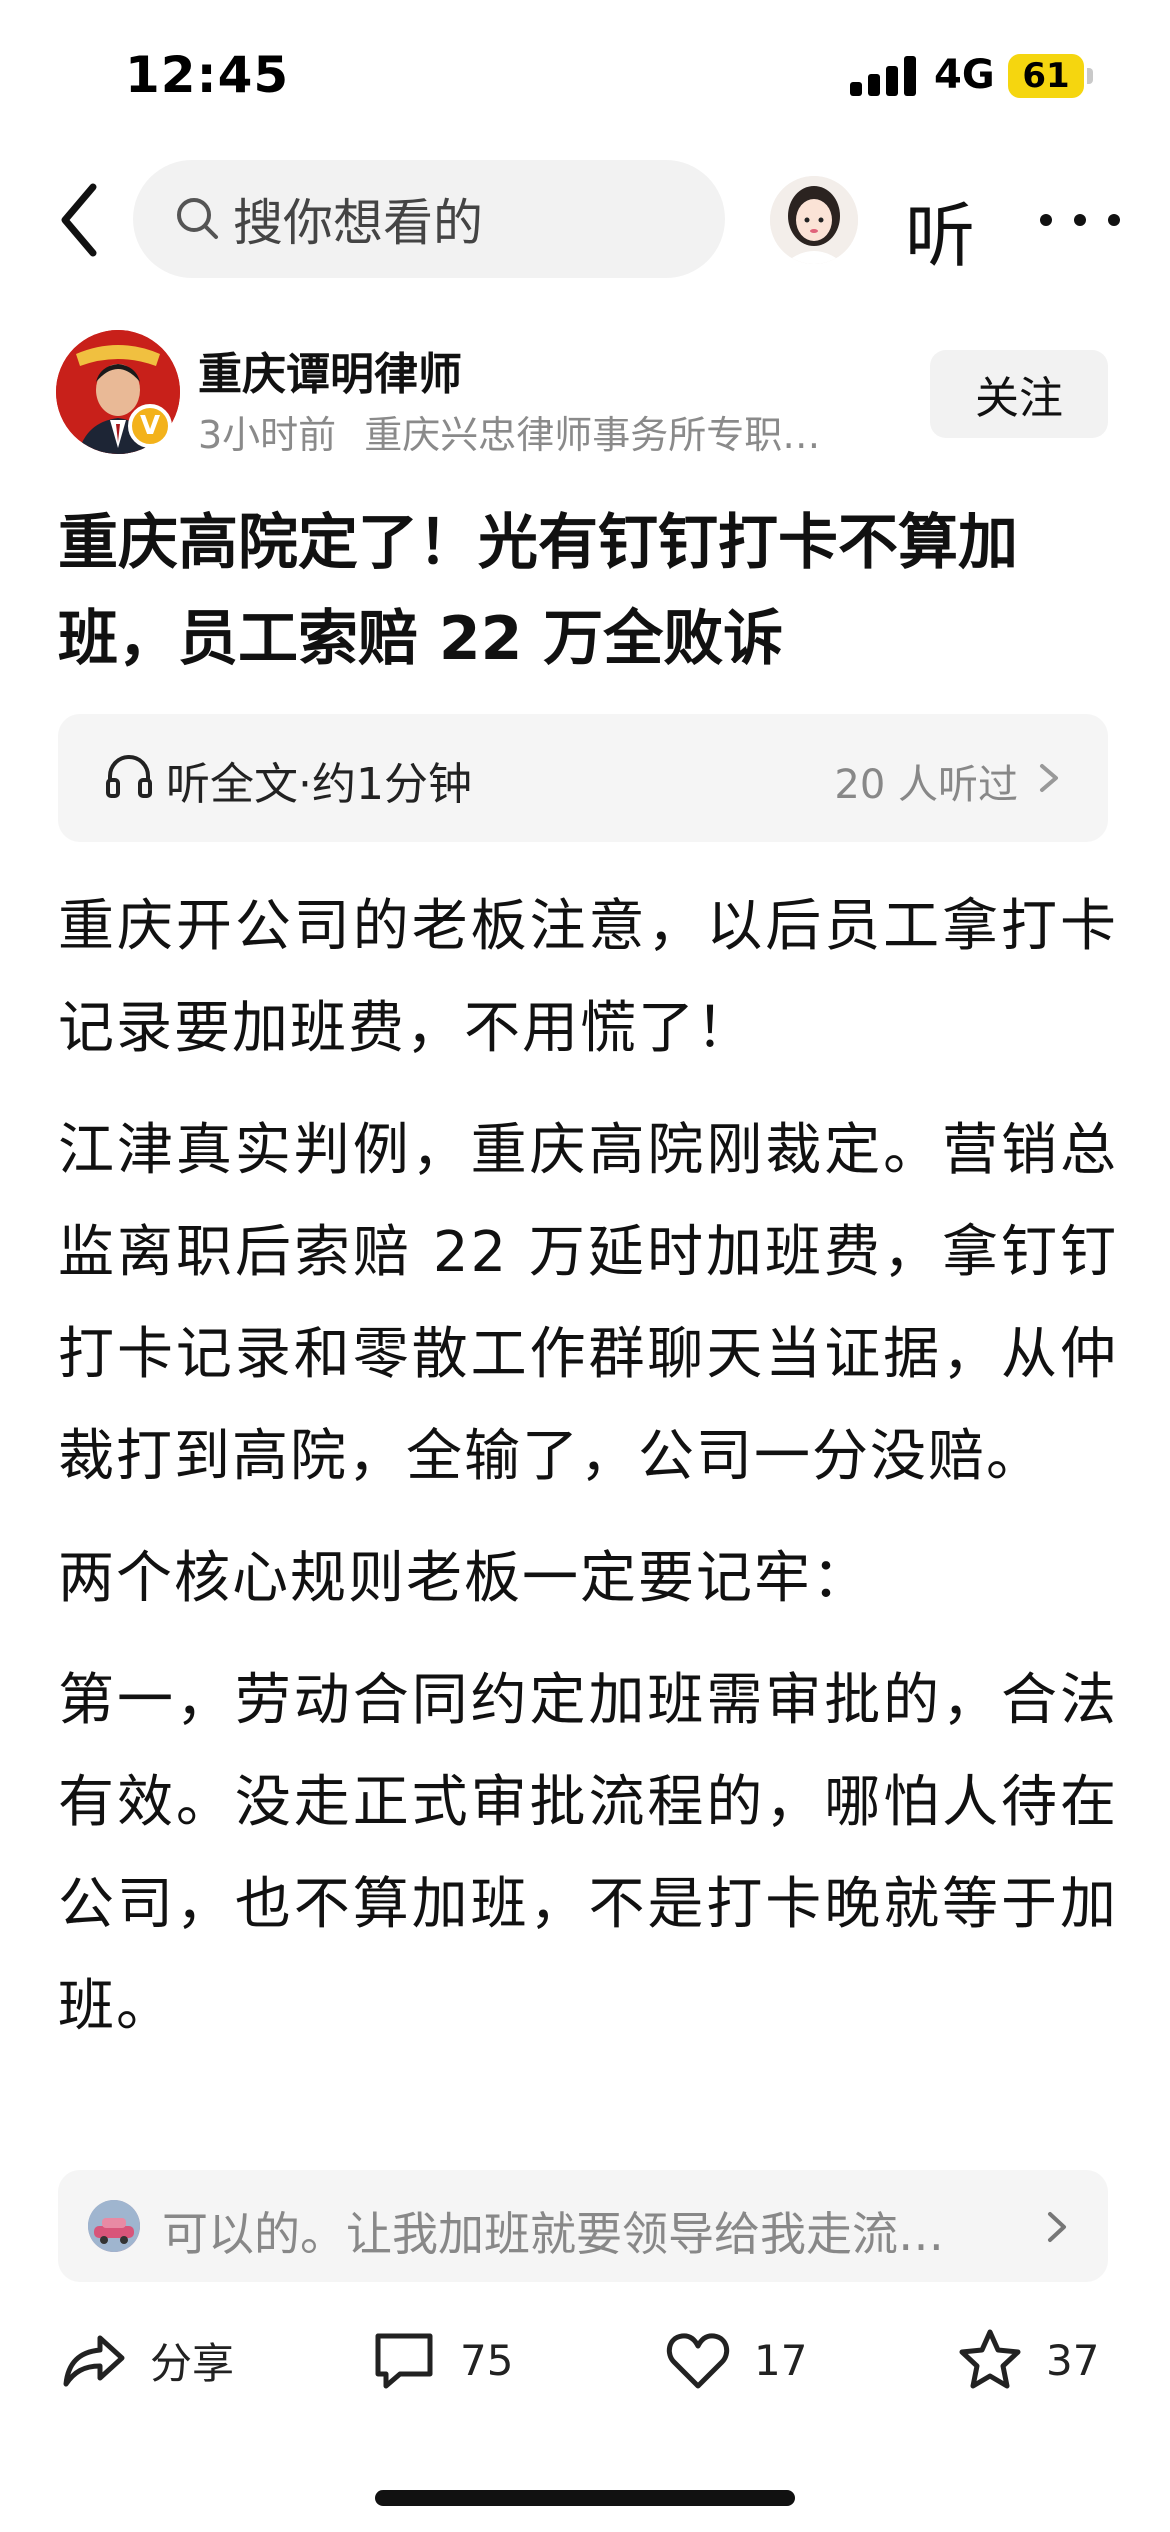  I want to click on listen-avatar, so click(814, 220).